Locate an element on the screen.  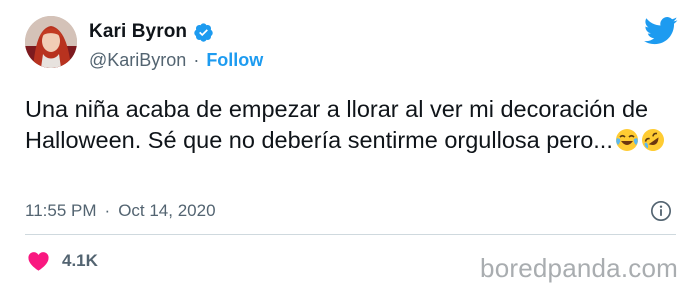
info-icon is located at coordinates (661, 211).